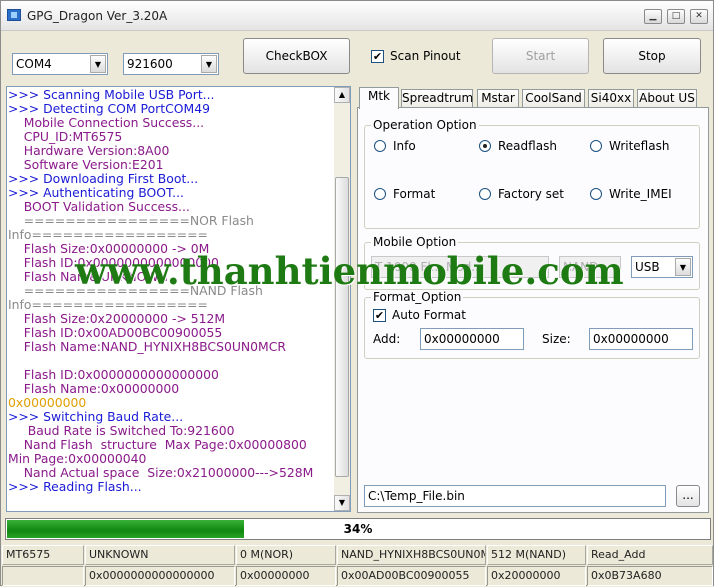 The height and width of the screenshot is (587, 714). I want to click on status-nand-flash-id: 0x00AD00BC00900055, so click(411, 576).